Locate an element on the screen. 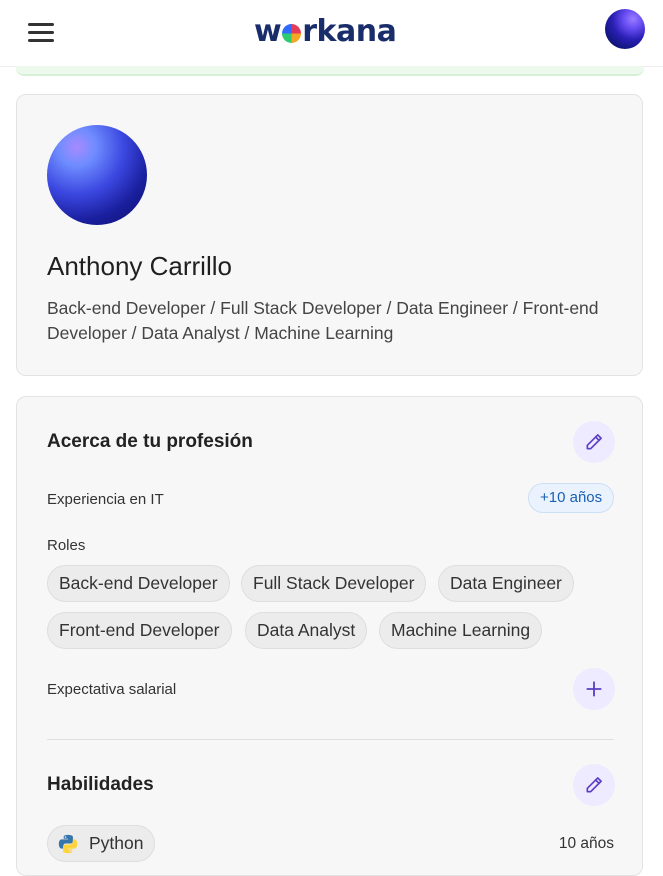  top-bar: w rkana is located at coordinates (331, 33).